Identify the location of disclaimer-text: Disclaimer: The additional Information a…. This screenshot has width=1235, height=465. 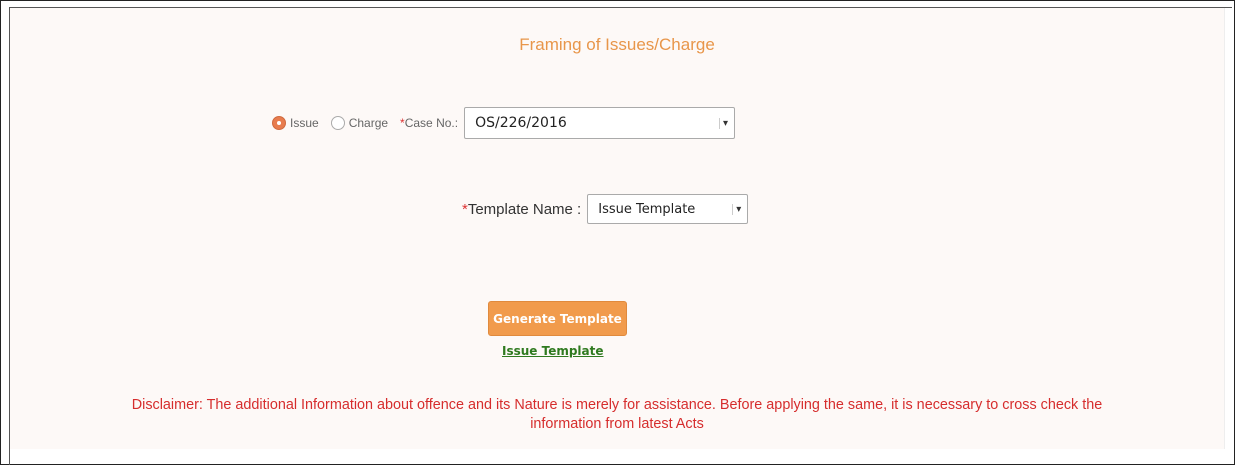
(617, 415).